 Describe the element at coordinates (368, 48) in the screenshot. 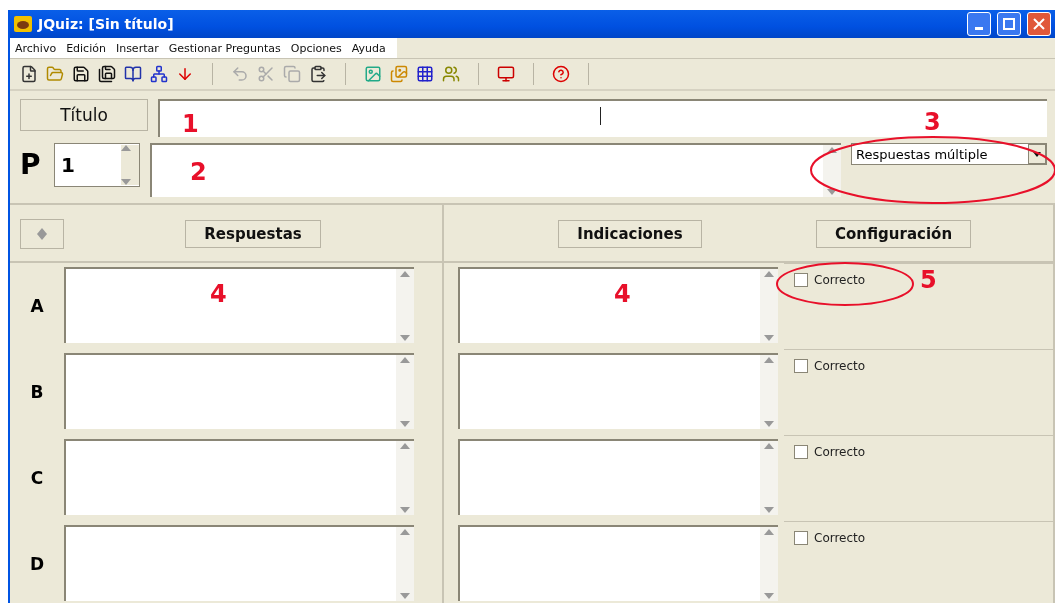

I see `menu-item: Ayuda` at that location.